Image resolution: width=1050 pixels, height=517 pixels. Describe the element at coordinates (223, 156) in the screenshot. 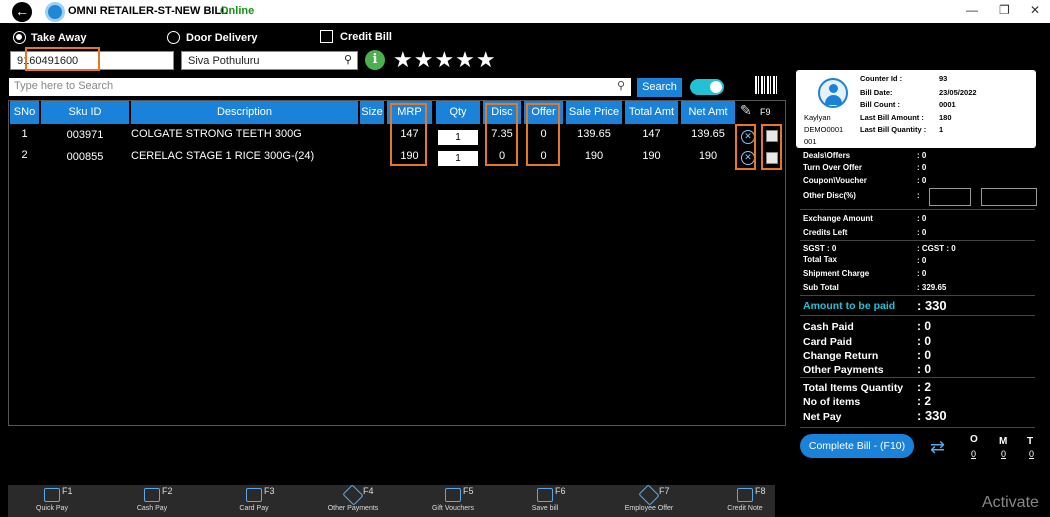

I see `row2-description: CERELAC STAGE 1 RICE 300G-(24)` at that location.